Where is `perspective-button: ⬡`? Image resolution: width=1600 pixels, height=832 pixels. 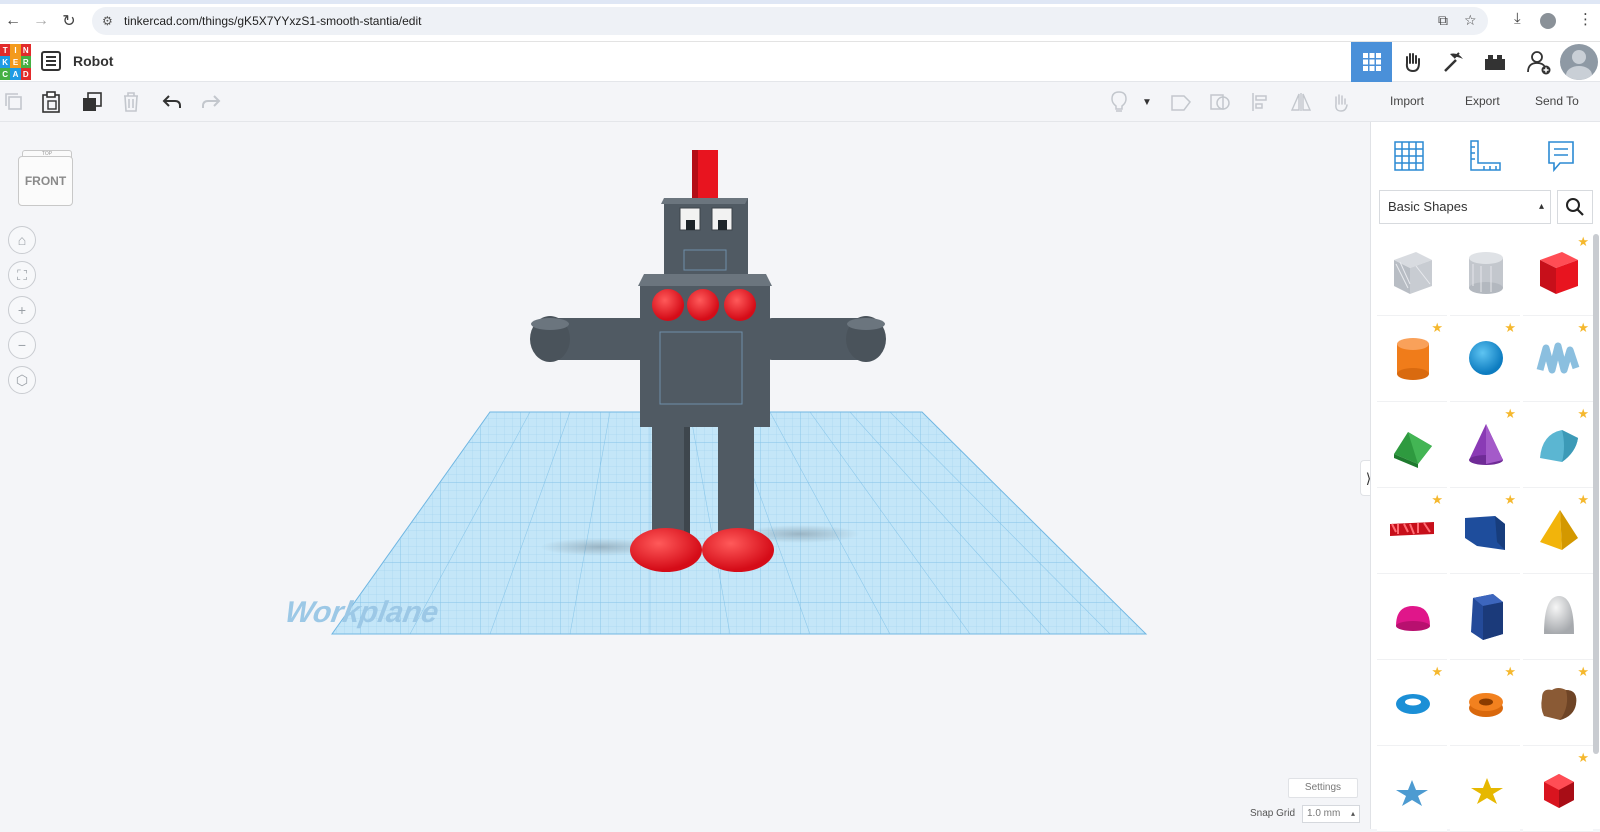 perspective-button: ⬡ is located at coordinates (22, 380).